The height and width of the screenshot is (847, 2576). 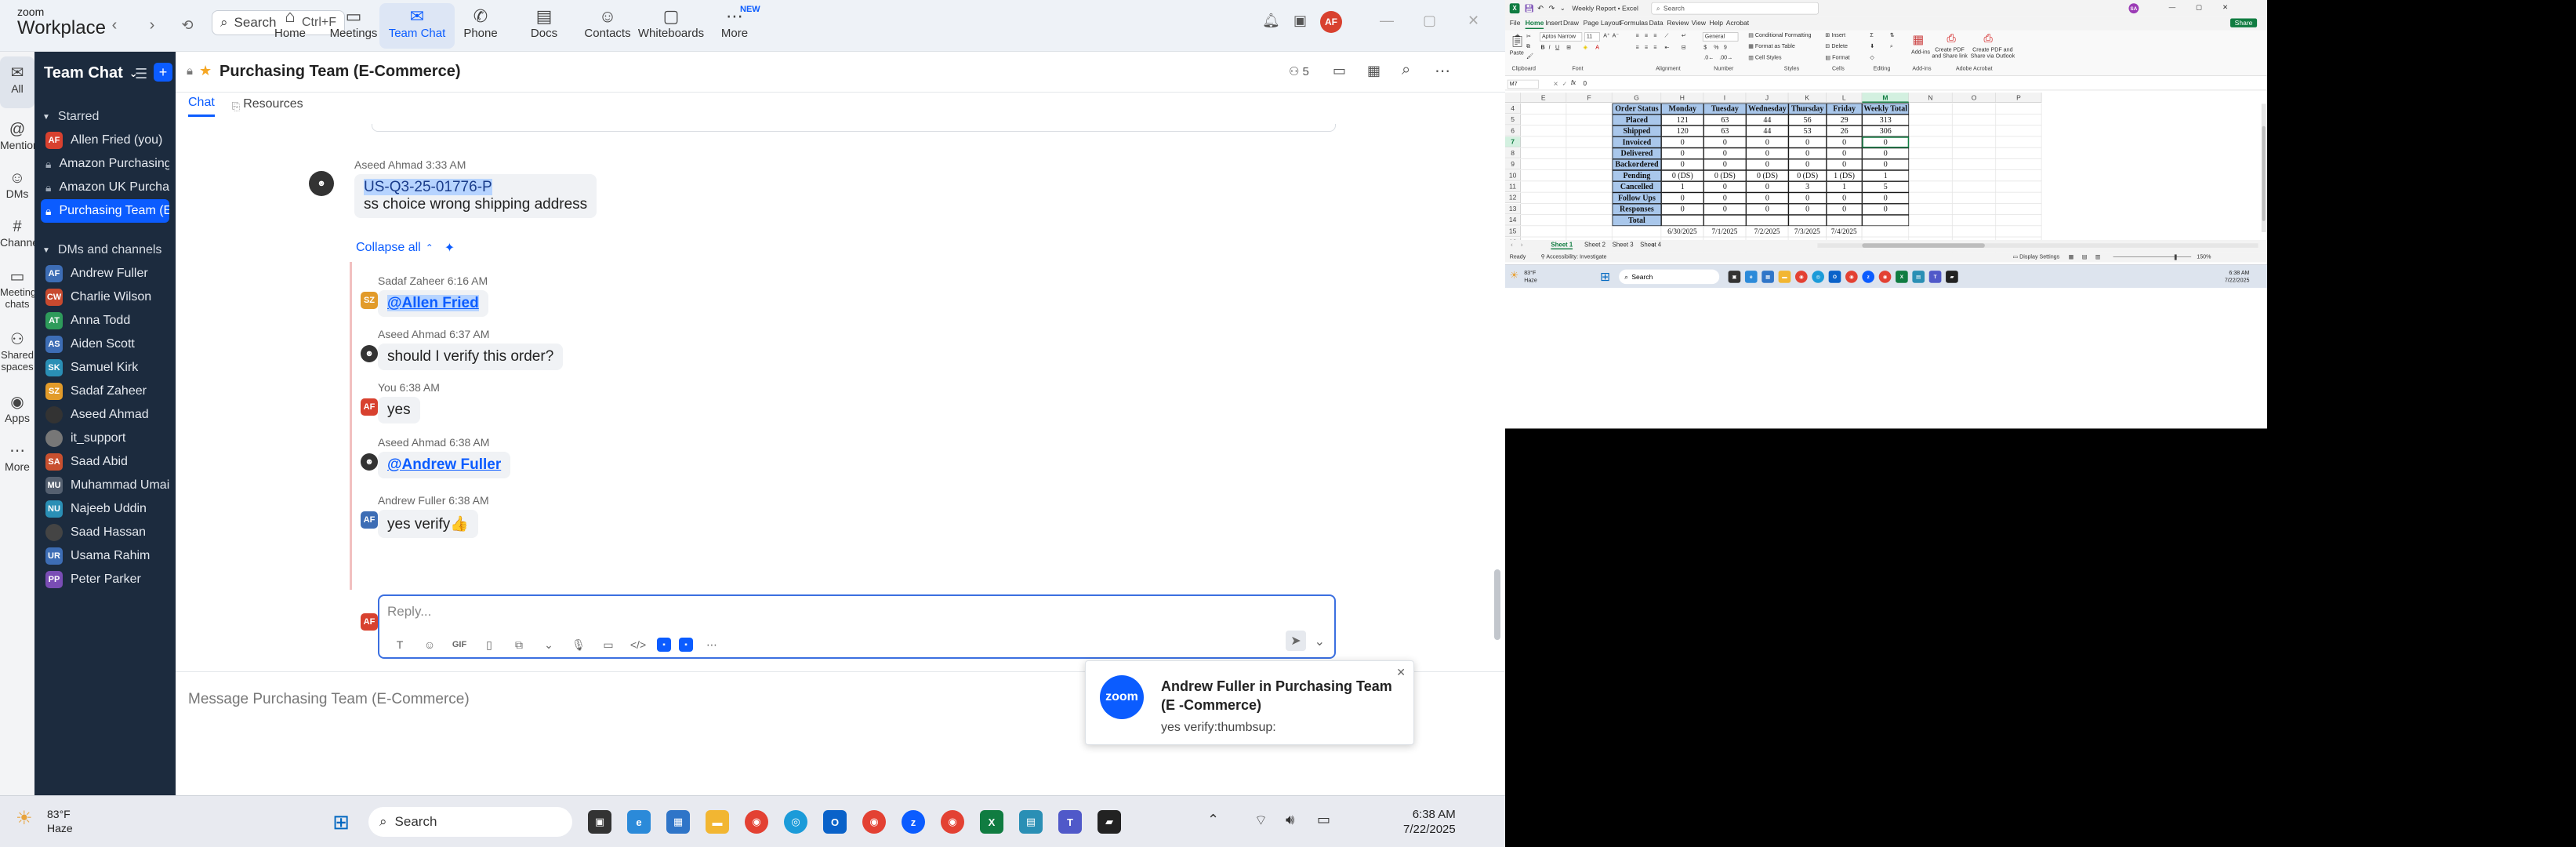 I want to click on zoom-level: 150%, so click(x=2204, y=257).